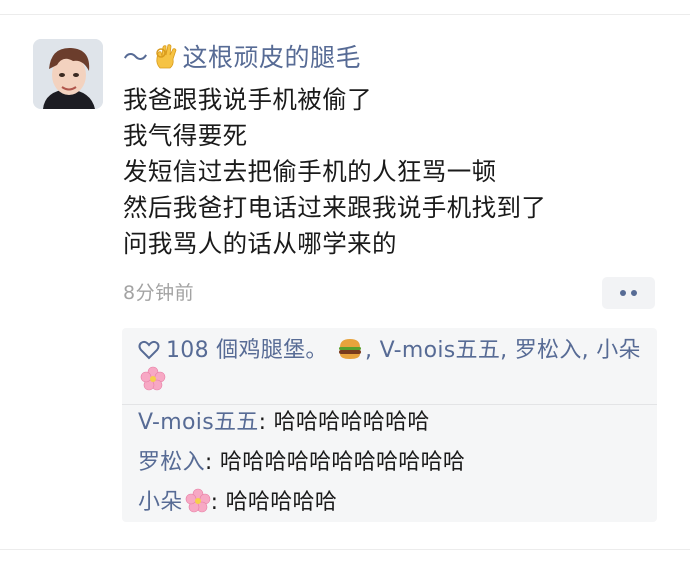 The width and height of the screenshot is (690, 561). I want to click on post-line: 问我骂人的话从哪学来的, so click(260, 243).